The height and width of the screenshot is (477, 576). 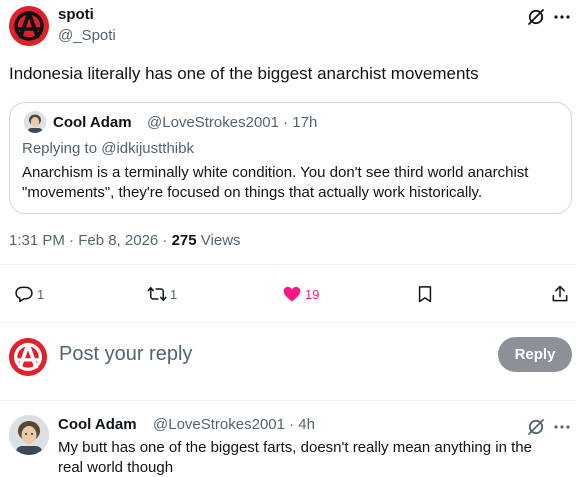 What do you see at coordinates (90, 240) in the screenshot?
I see `post-timestamp: 1:31 PM · Feb 8, 2026 ·` at bounding box center [90, 240].